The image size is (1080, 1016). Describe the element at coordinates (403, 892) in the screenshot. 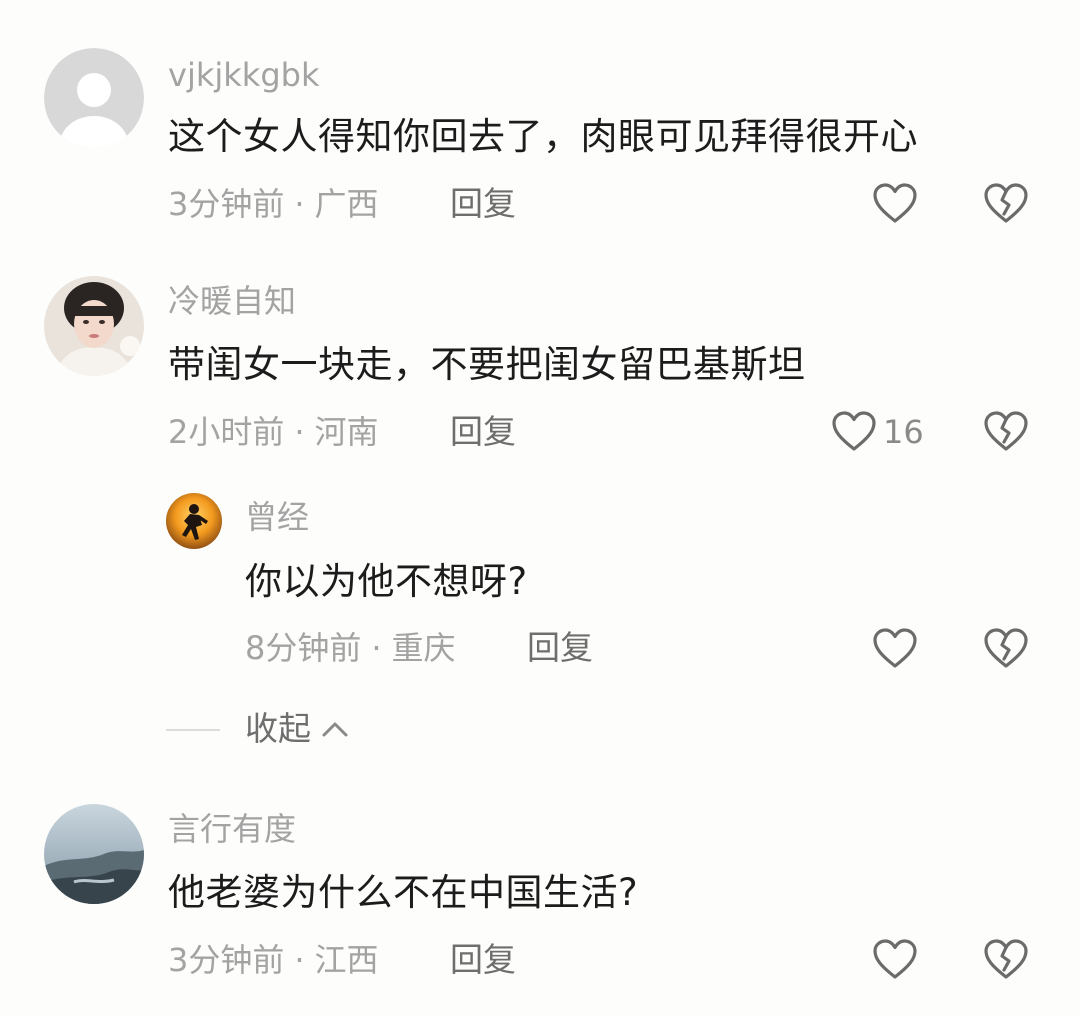

I see `comment-text: 他老婆为什么不在中国生活?` at that location.